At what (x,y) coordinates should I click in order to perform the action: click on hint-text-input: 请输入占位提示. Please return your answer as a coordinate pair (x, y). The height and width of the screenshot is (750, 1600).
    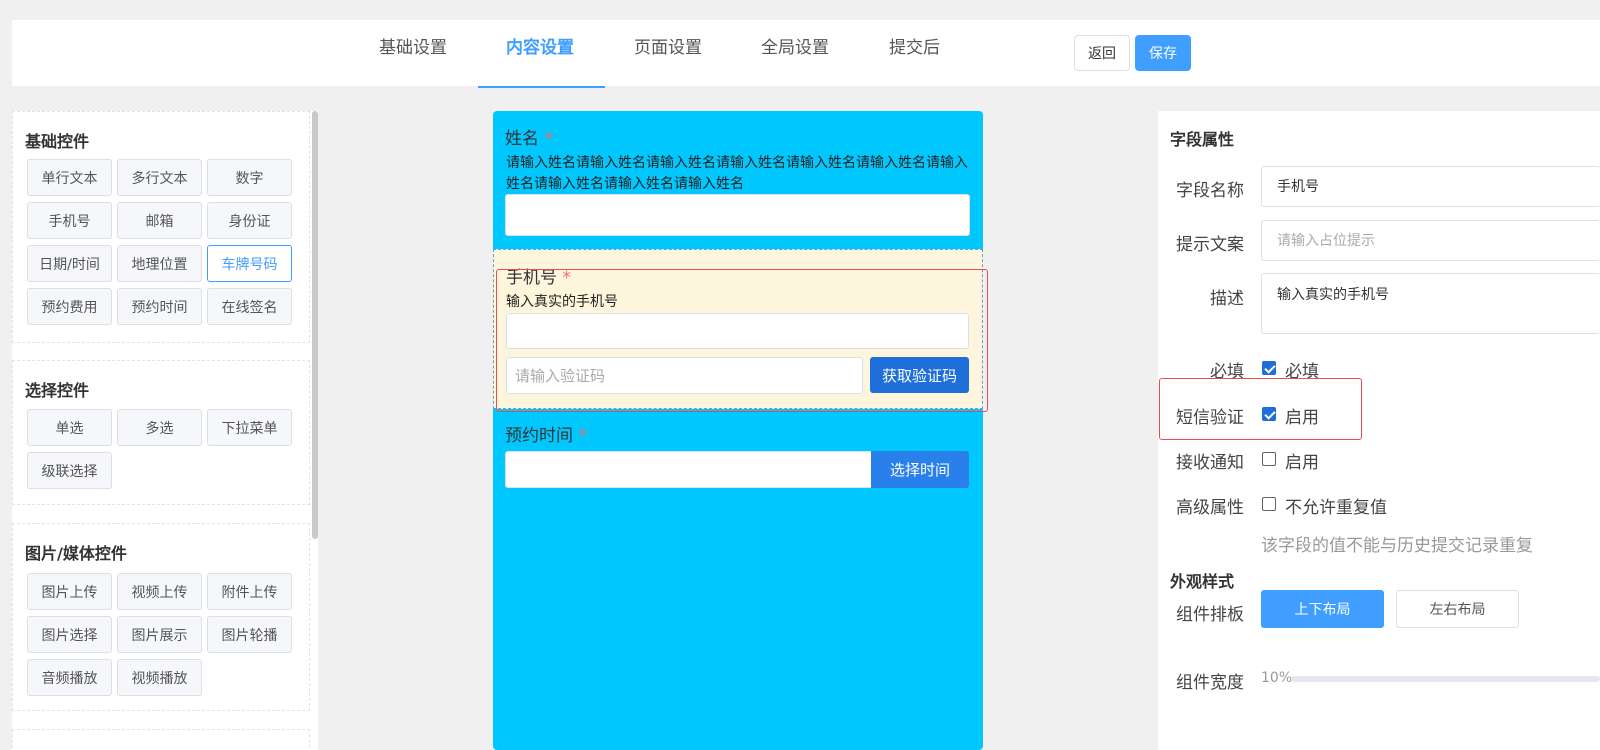
    Looking at the image, I should click on (1430, 240).